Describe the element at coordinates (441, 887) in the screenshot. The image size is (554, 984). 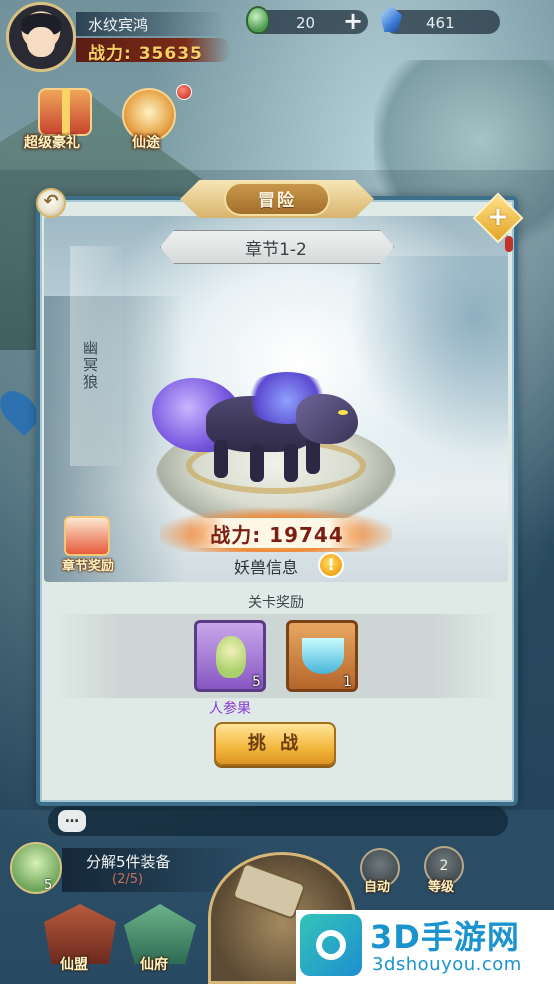
I see `level-label: 等级` at that location.